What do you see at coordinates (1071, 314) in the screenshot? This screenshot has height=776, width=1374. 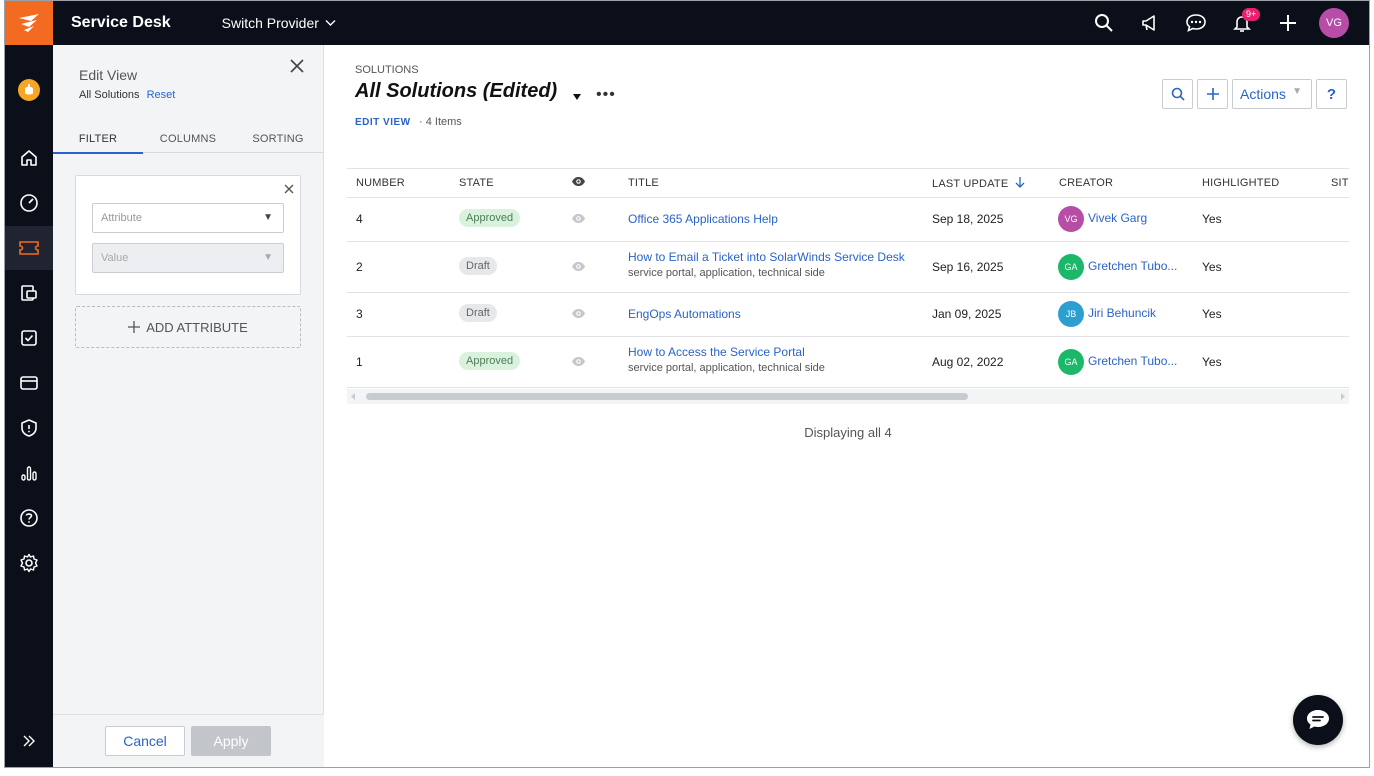 I see `avatar: JB` at bounding box center [1071, 314].